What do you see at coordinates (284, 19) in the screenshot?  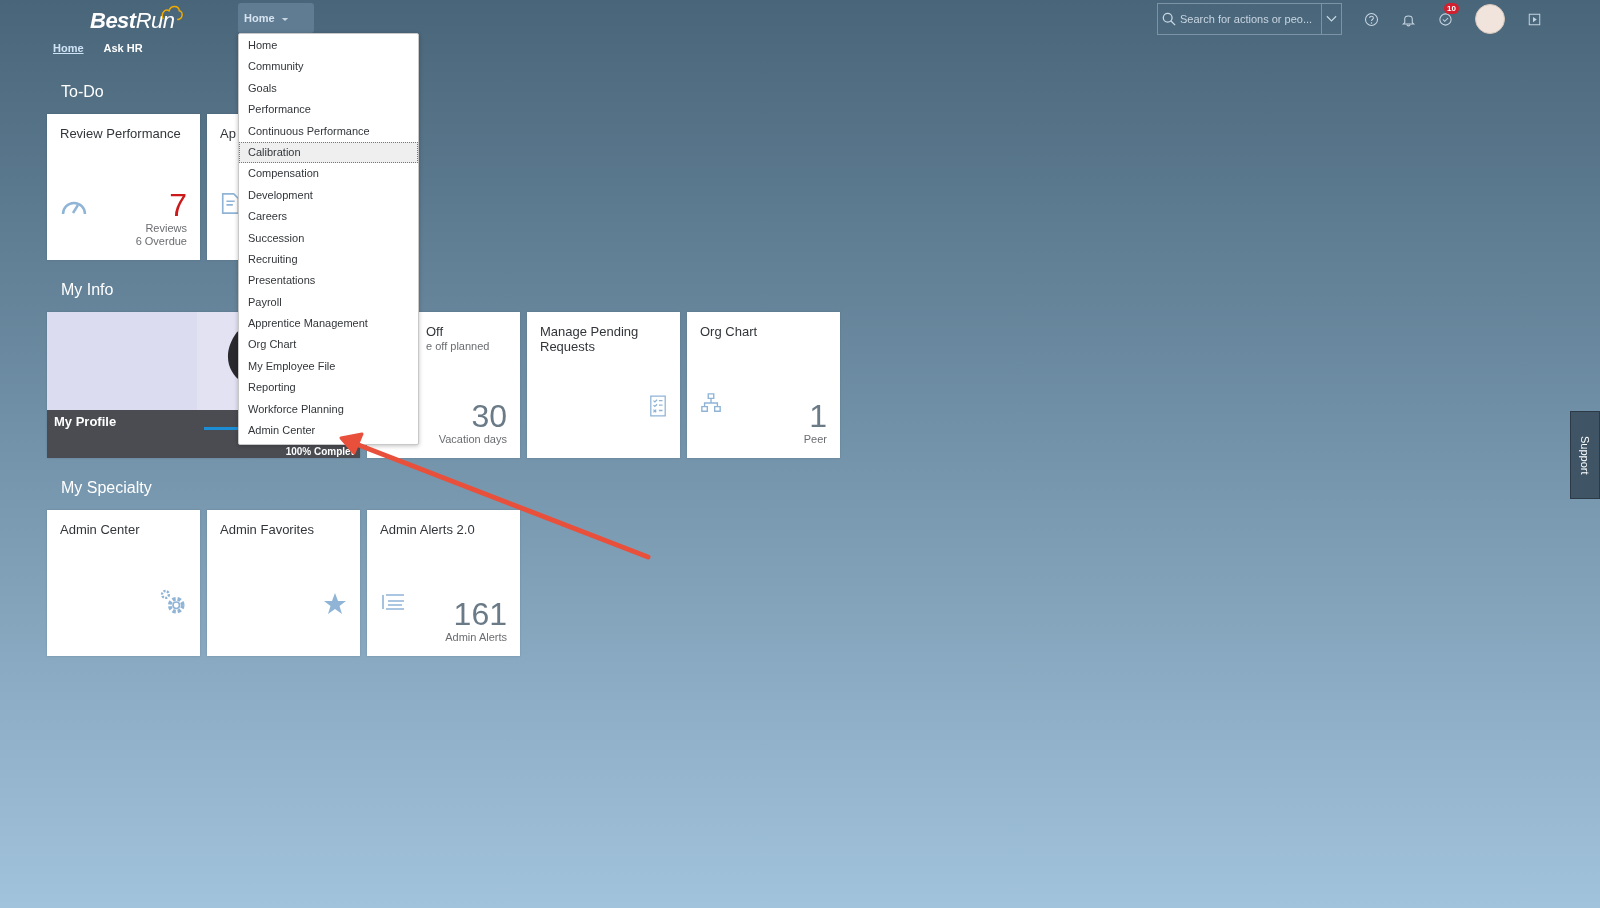 I see `caret-icon` at bounding box center [284, 19].